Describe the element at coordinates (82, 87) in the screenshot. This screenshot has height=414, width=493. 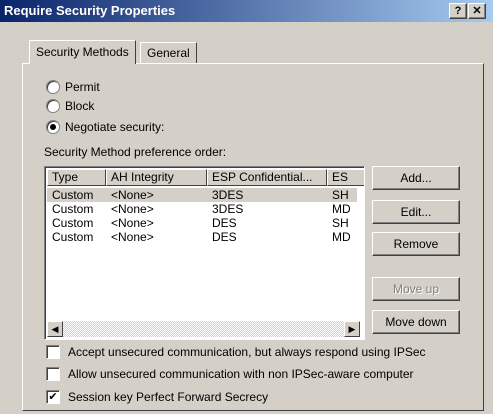
I see `radio-permit-label: Permit` at that location.